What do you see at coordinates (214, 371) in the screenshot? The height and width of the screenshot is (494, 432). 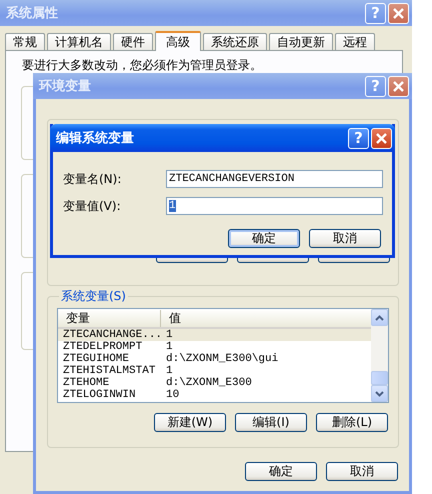 I see `list-row: ZTEHISTALMSTAT 1` at bounding box center [214, 371].